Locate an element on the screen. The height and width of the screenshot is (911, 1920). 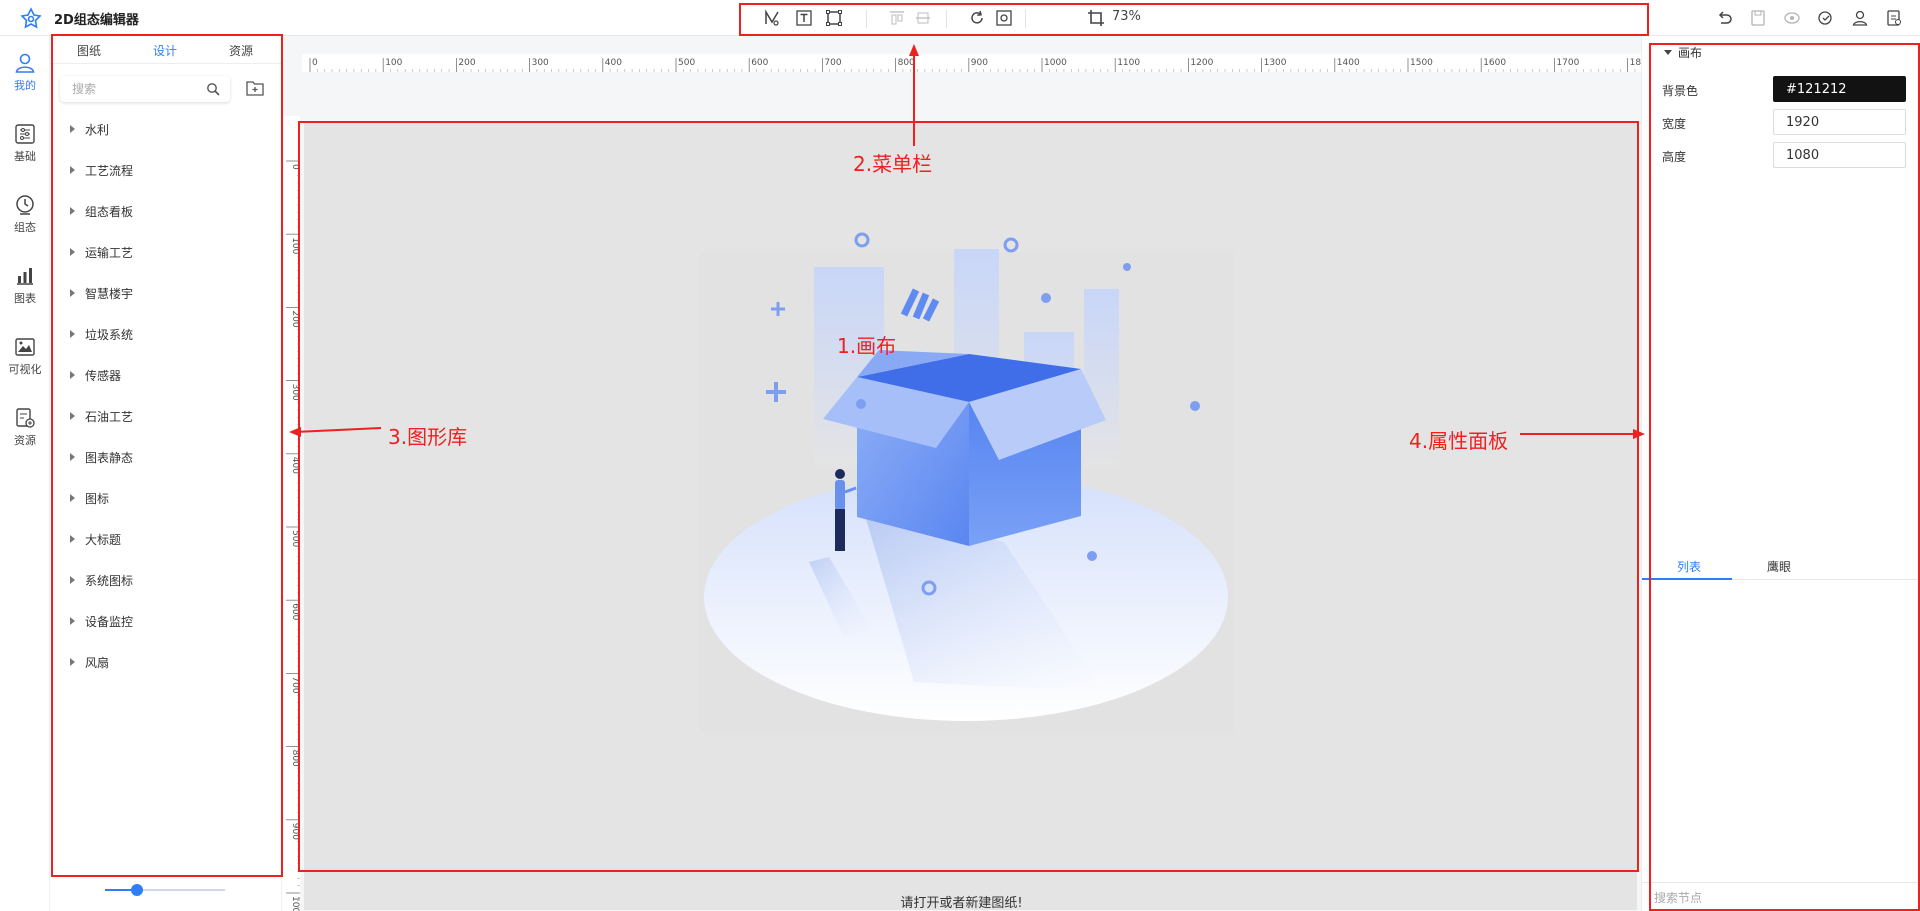
undo-icon is located at coordinates (1724, 18).